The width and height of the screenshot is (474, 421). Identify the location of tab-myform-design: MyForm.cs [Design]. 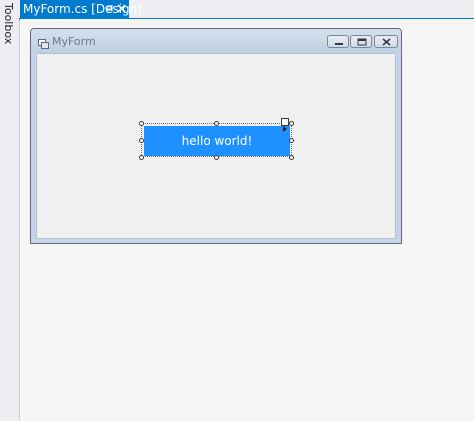
(81, 9).